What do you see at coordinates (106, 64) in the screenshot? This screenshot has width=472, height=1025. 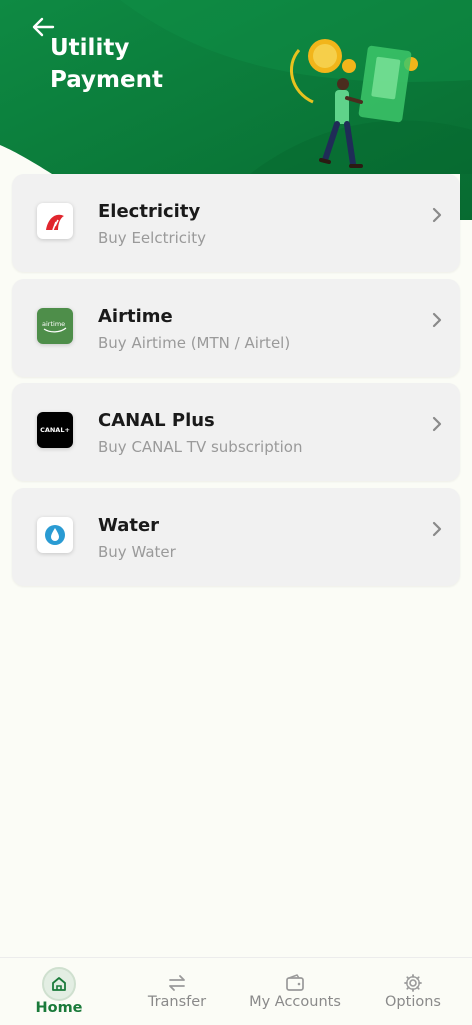 I see `page-title: Utility Payment` at bounding box center [106, 64].